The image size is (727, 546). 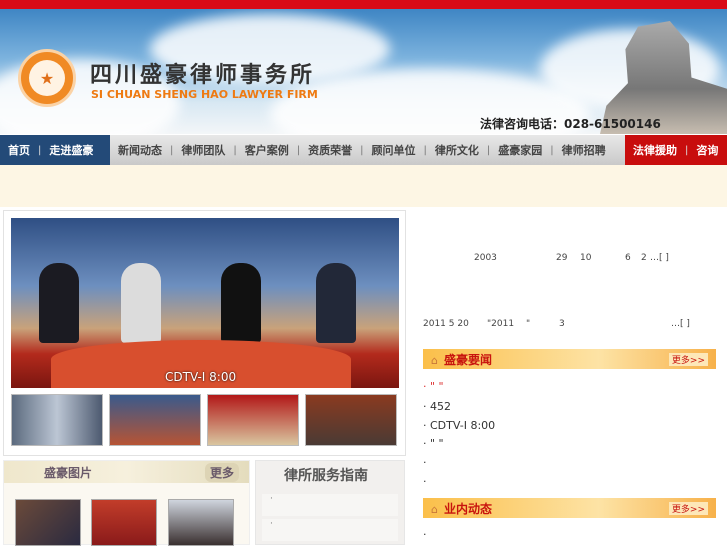 I want to click on industry-title: 业内动态, so click(x=467, y=508).